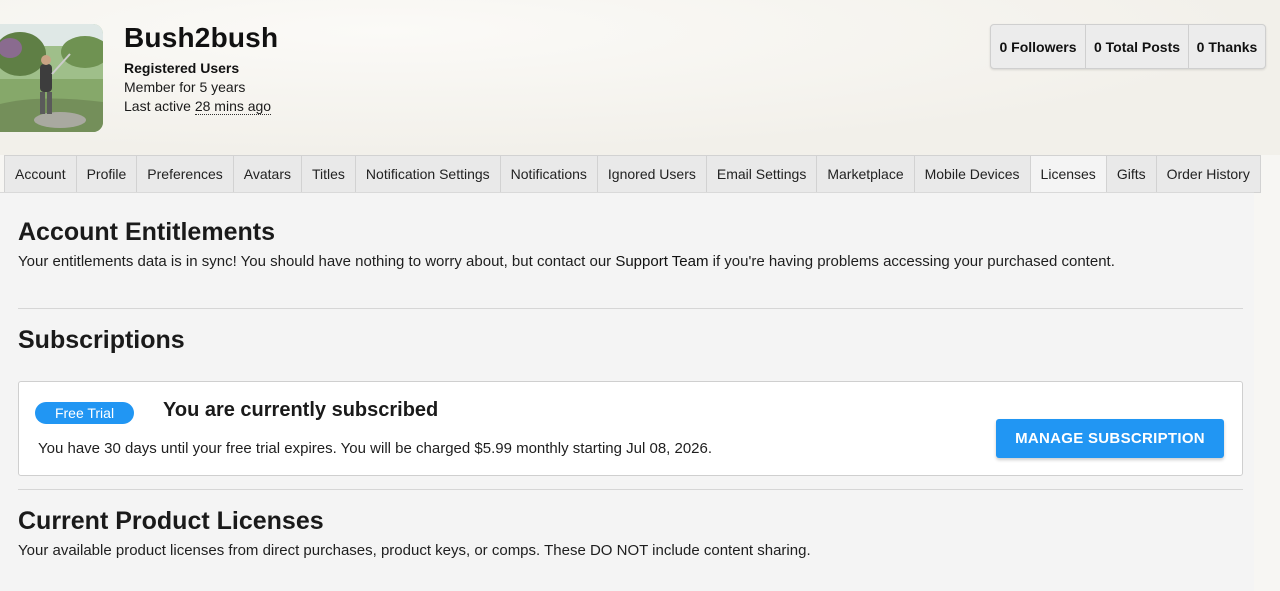  What do you see at coordinates (106, 174) in the screenshot?
I see `tab-profile: Profile` at bounding box center [106, 174].